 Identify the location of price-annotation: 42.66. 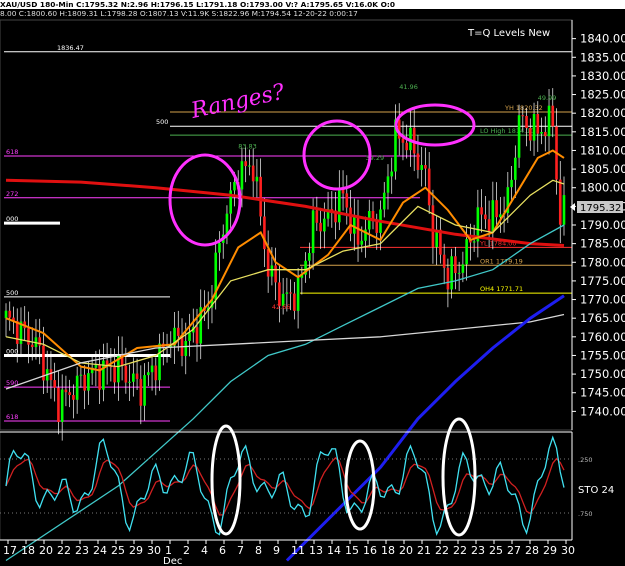
(281, 307).